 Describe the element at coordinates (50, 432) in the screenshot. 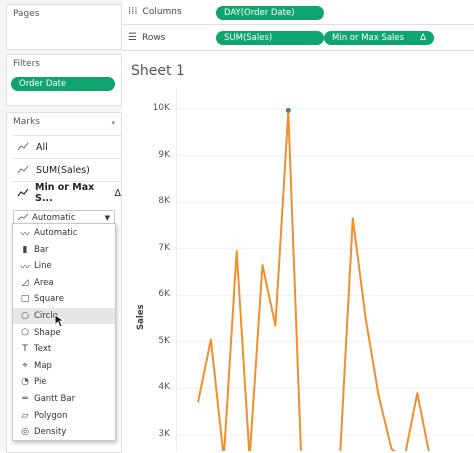

I see `dropdown-option-label: Density` at that location.